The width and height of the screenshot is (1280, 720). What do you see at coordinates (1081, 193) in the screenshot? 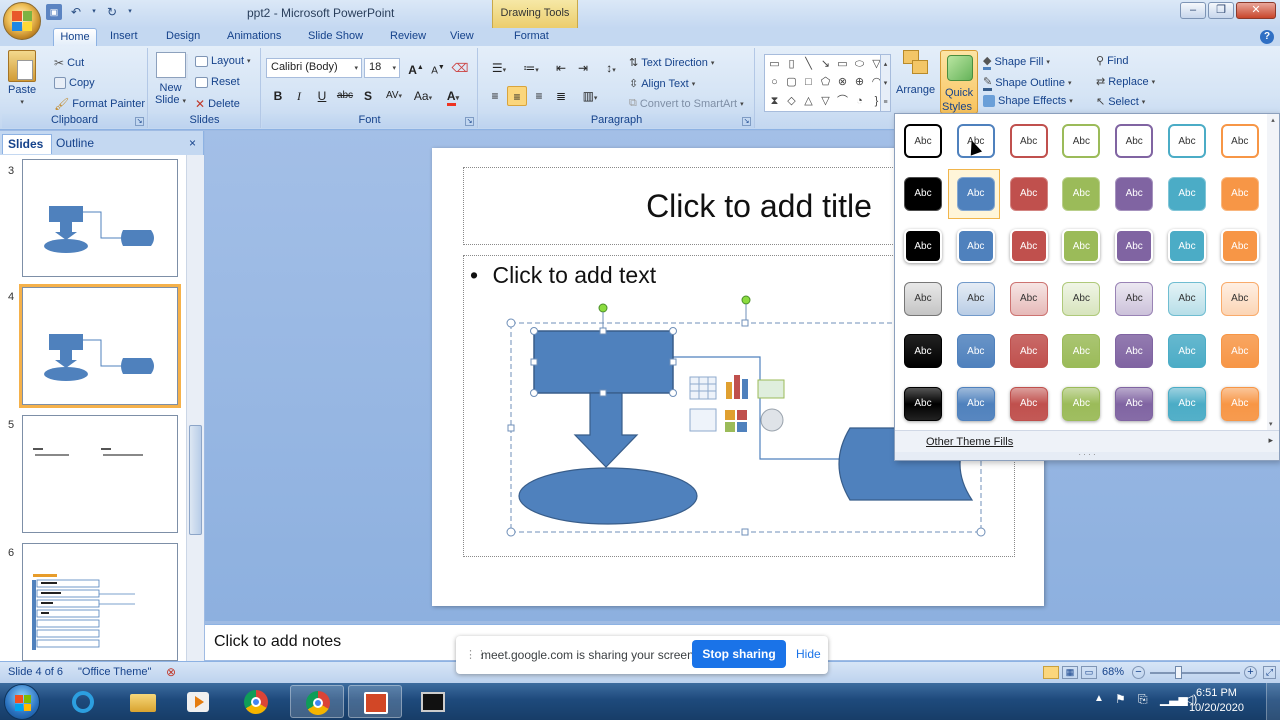
I see `quick-style-fill-green: Abc` at bounding box center [1081, 193].